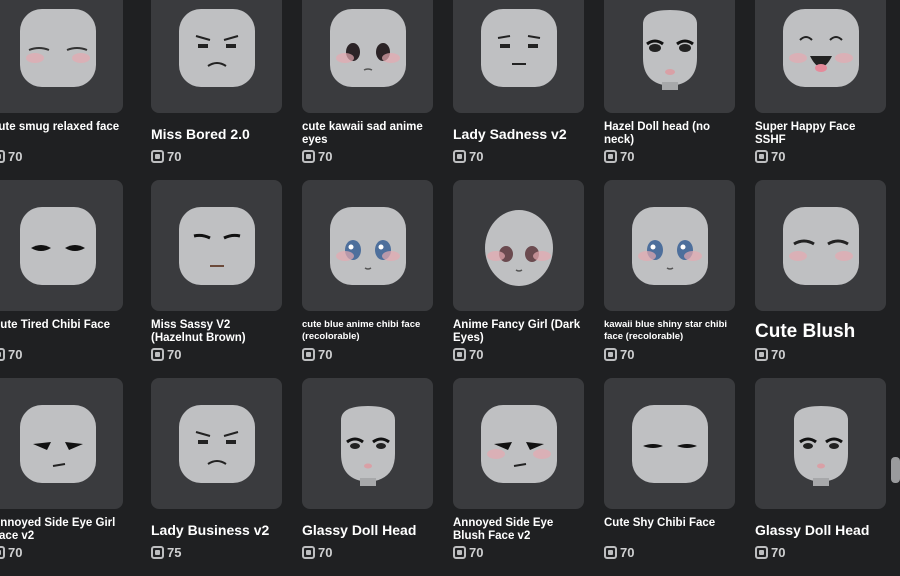  I want to click on catalog-item-card: Annoyed Side Eye Girl Face v2 70, so click(65, 477).